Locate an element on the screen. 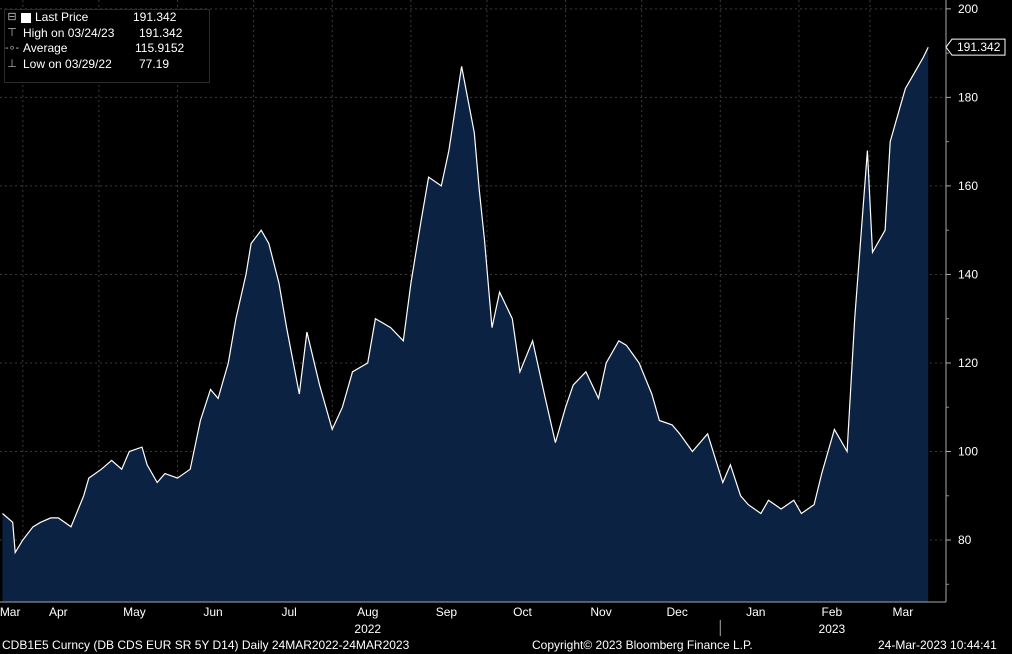 The width and height of the screenshot is (1012, 654). legend-high-value: 191.342 is located at coordinates (161, 32).